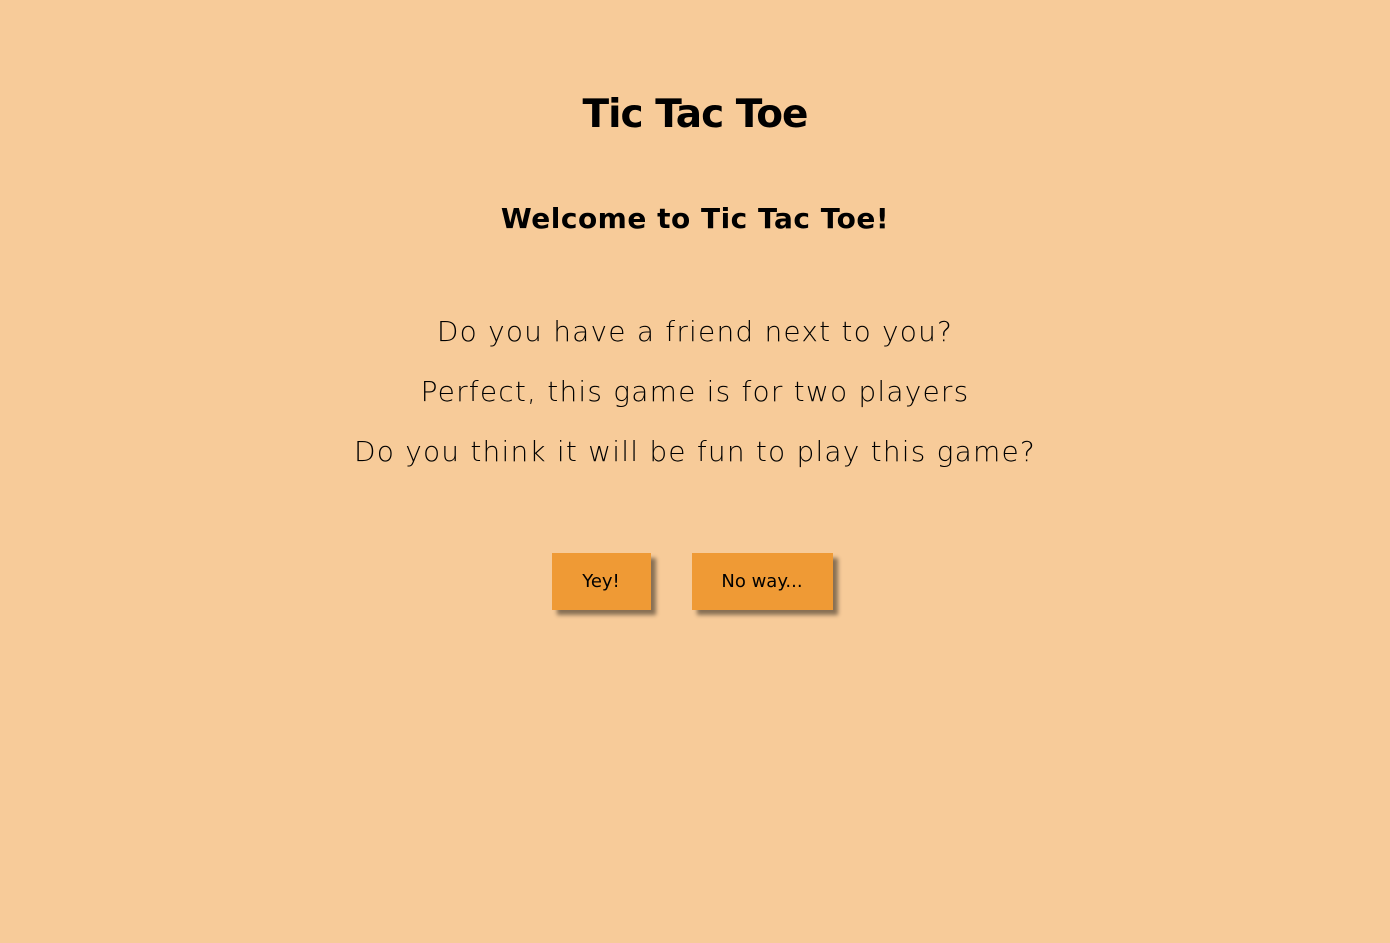 The height and width of the screenshot is (943, 1390). I want to click on intro-line-friend: Do you have a friend next to you?, so click(695, 331).